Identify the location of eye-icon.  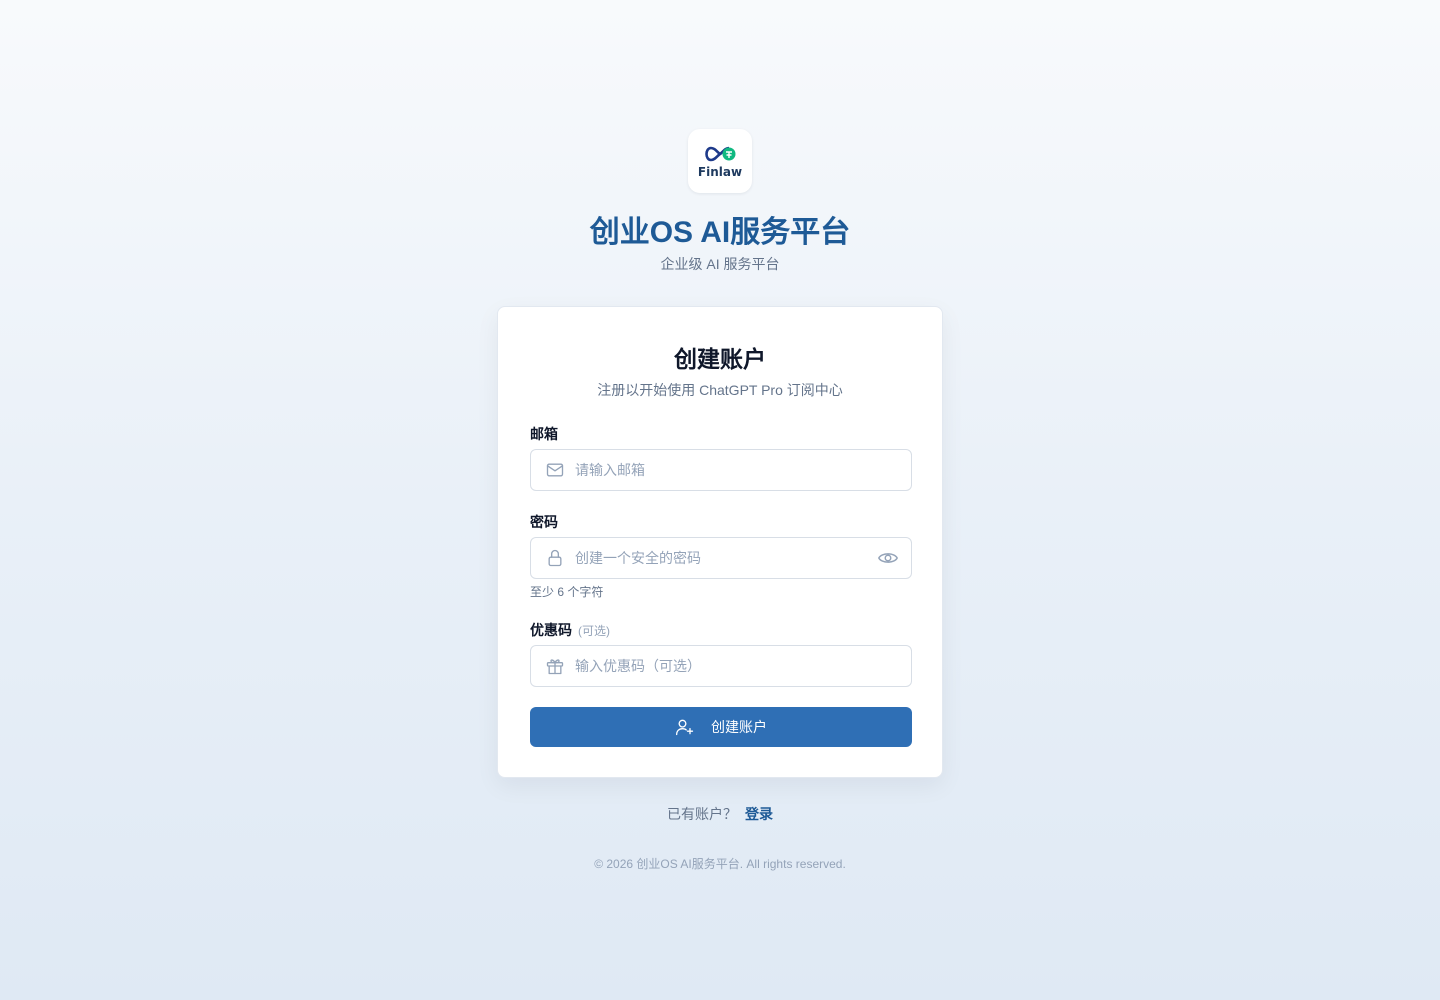
(888, 558).